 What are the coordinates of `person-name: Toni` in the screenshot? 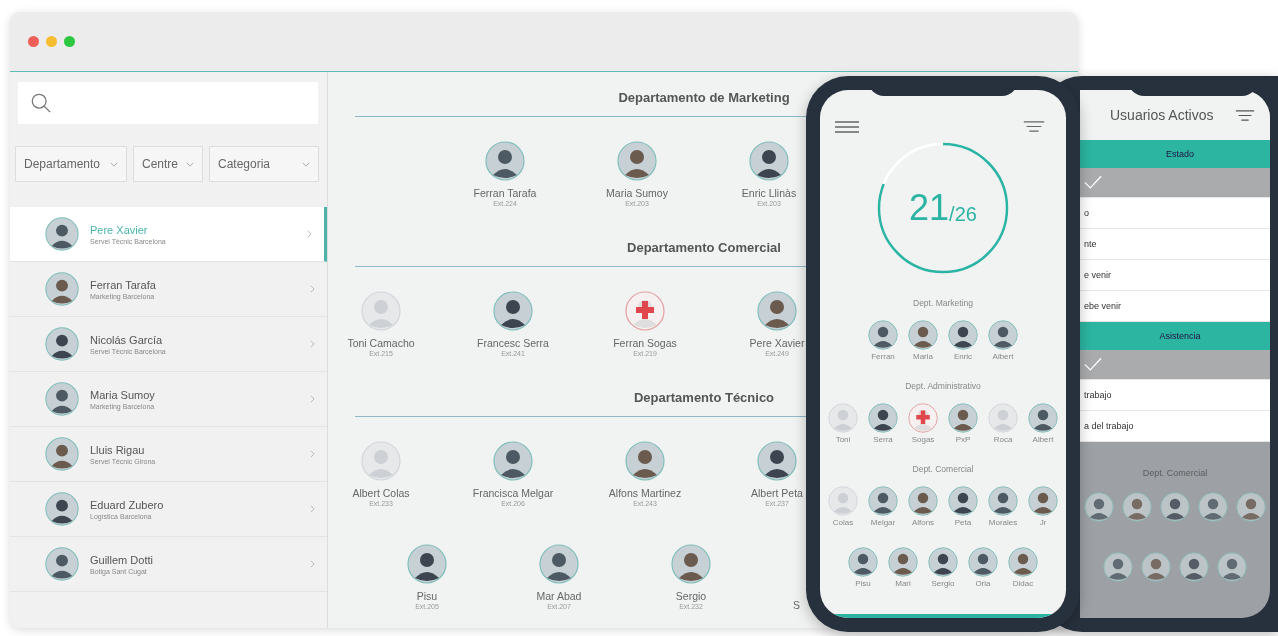 It's located at (843, 439).